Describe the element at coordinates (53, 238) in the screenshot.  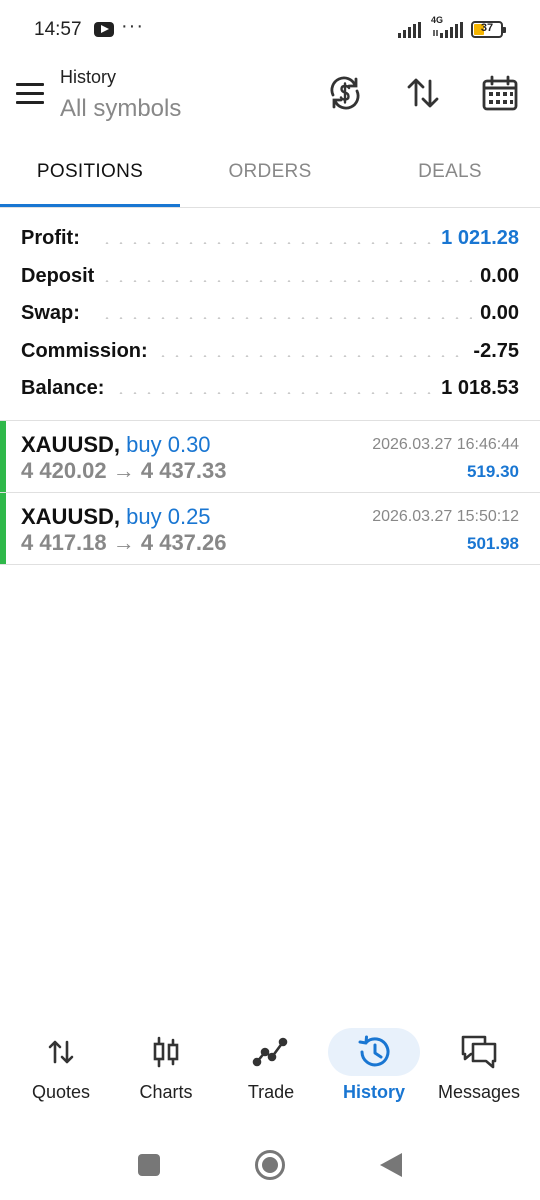
I see `profit-label: Profit:` at that location.